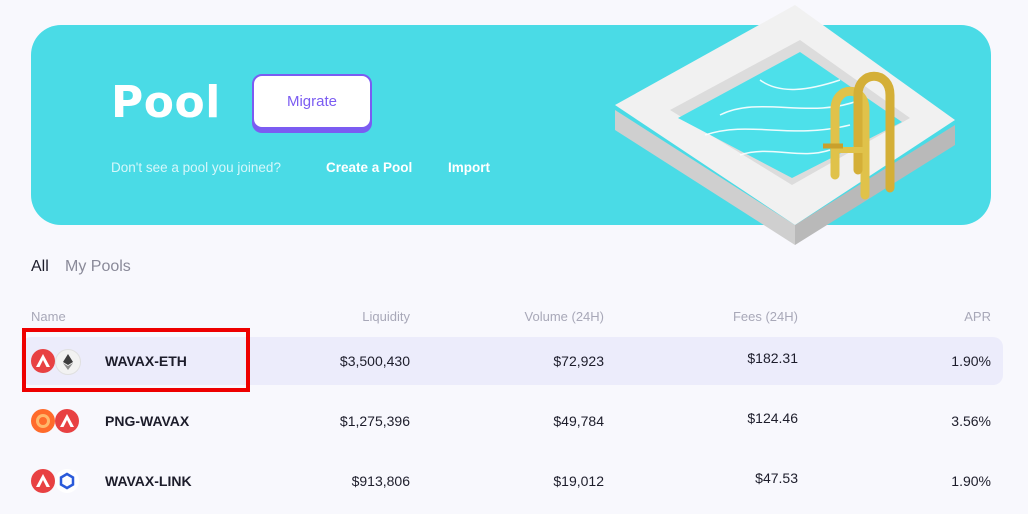  Describe the element at coordinates (166, 102) in the screenshot. I see `page-title: Pool` at that location.